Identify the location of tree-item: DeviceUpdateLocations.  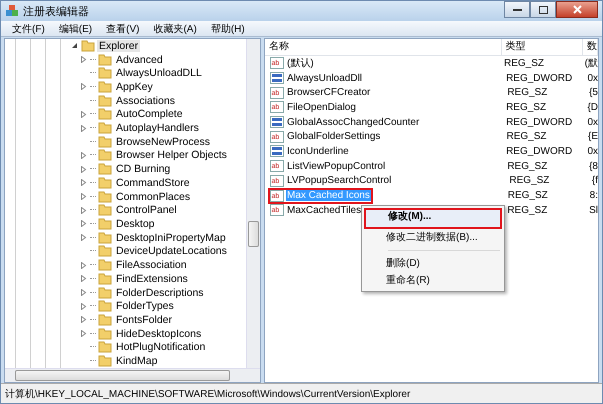
(171, 251).